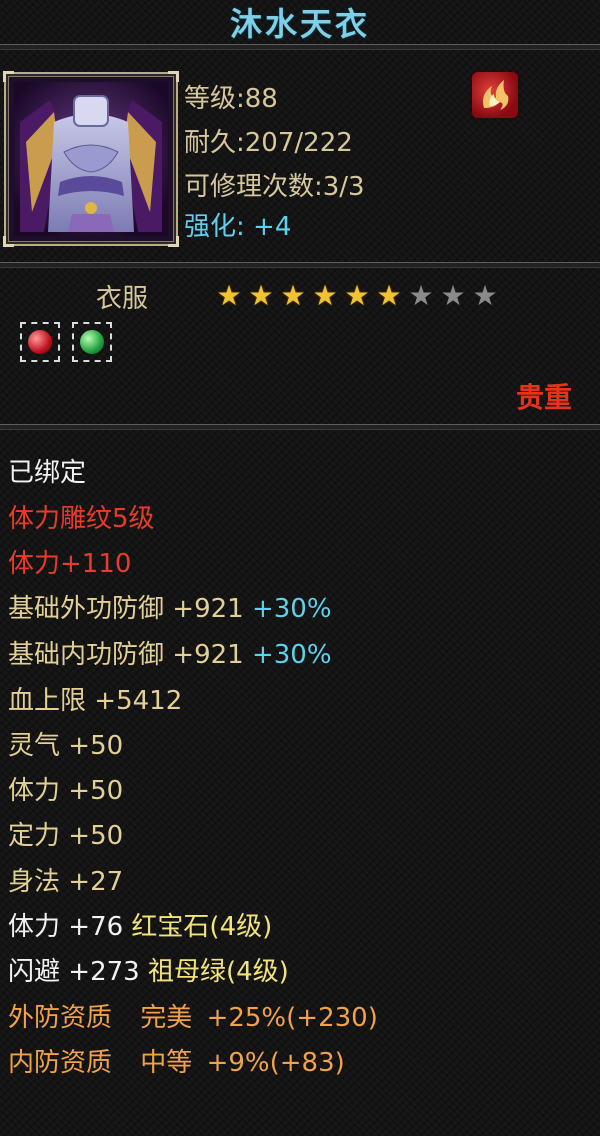 The width and height of the screenshot is (600, 1136). What do you see at coordinates (138, 701) in the screenshot?
I see `attr-value: +5412` at bounding box center [138, 701].